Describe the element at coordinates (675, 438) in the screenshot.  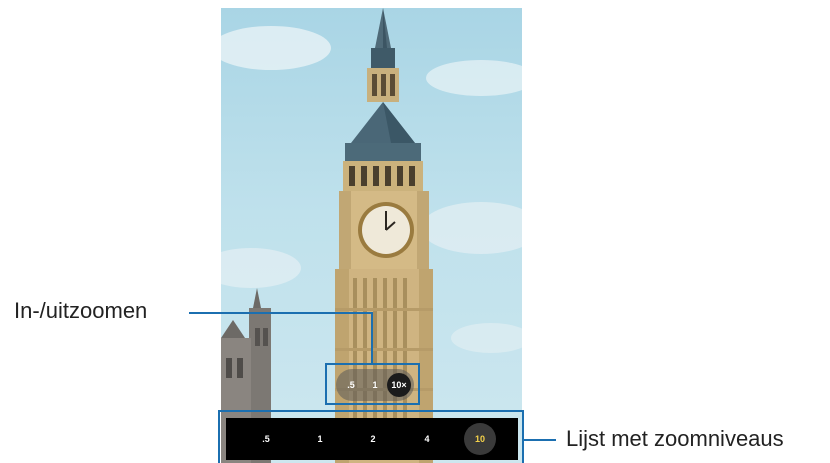
I see `zoom-levels-callout-label: Lijst met zoomniveaus` at that location.